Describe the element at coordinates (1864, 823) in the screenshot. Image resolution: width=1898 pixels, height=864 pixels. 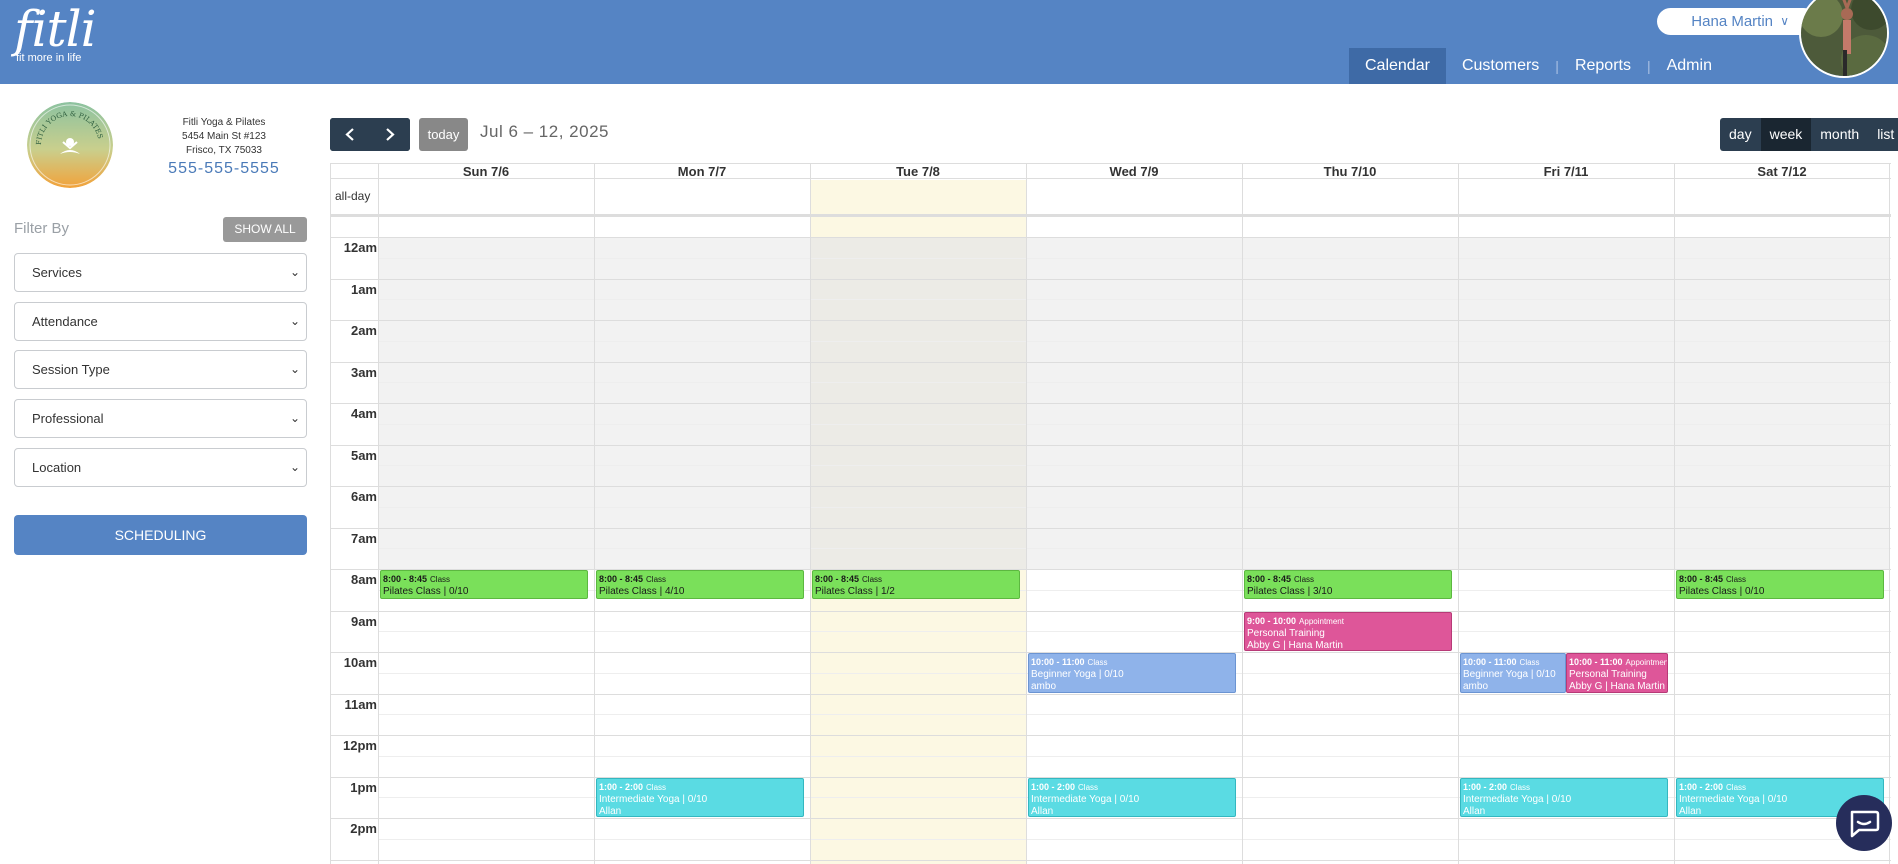
I see `chat-button` at that location.